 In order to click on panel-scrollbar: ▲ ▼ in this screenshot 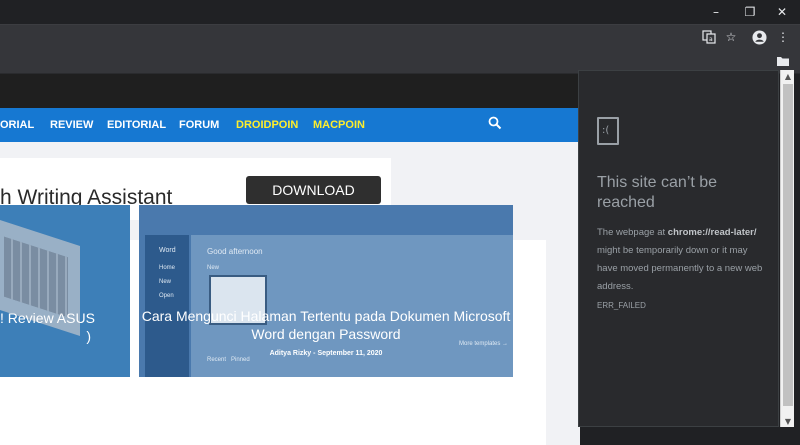, I will do `click(787, 248)`.